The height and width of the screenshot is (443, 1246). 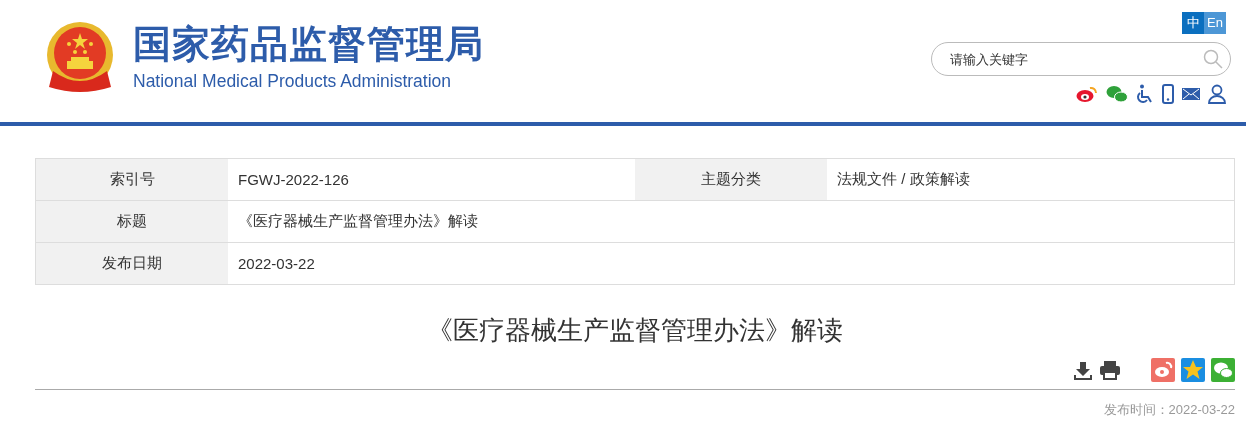 I want to click on user-icon, so click(x=1217, y=94).